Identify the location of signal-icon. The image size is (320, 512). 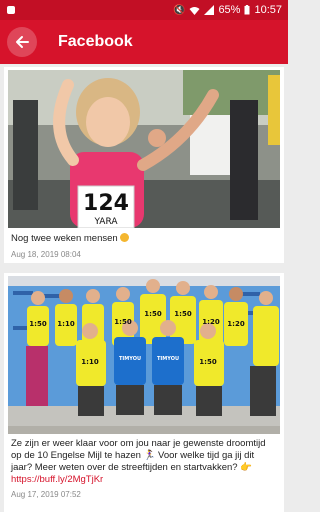
(209, 10).